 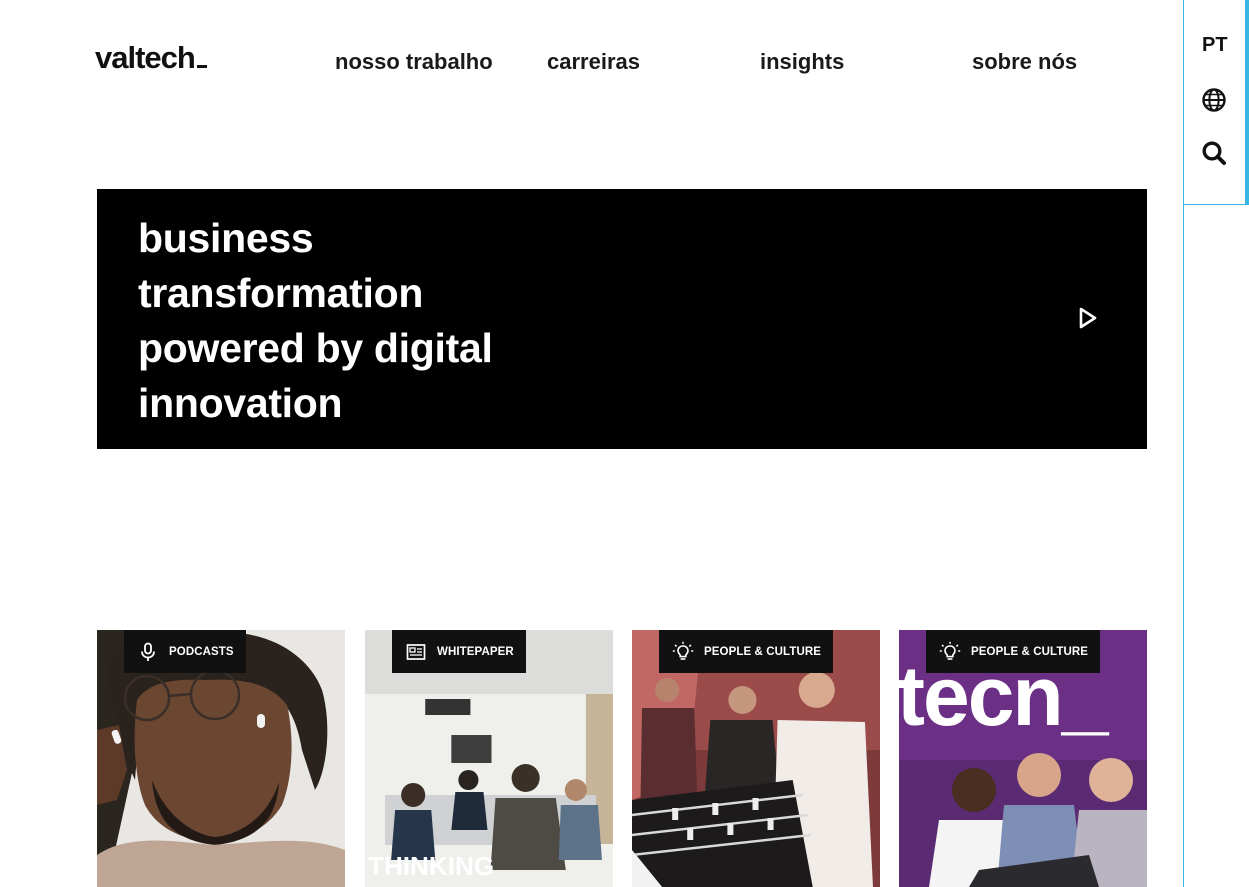 What do you see at coordinates (431, 866) in the screenshot?
I see `card-image-text-thinking: THINKING` at bounding box center [431, 866].